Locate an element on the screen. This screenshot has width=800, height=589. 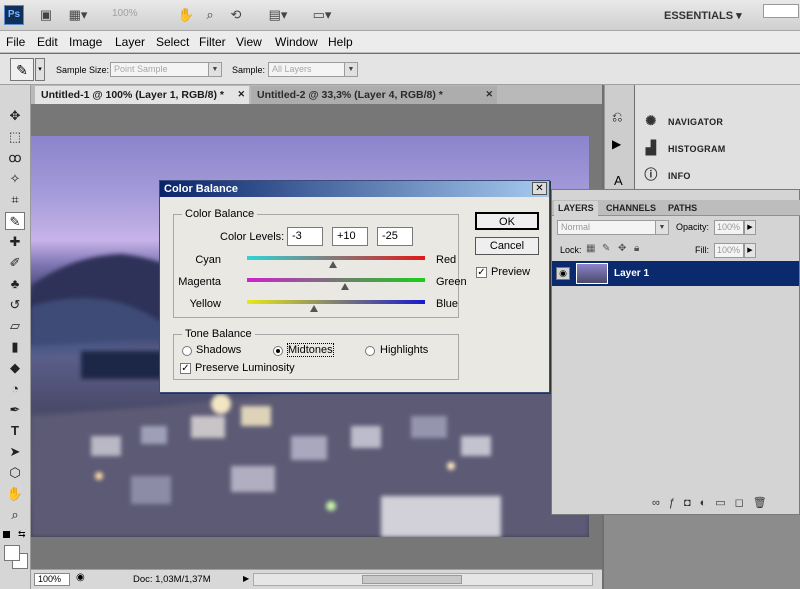
preview-checkbox: ✓ is located at coordinates (481, 272).